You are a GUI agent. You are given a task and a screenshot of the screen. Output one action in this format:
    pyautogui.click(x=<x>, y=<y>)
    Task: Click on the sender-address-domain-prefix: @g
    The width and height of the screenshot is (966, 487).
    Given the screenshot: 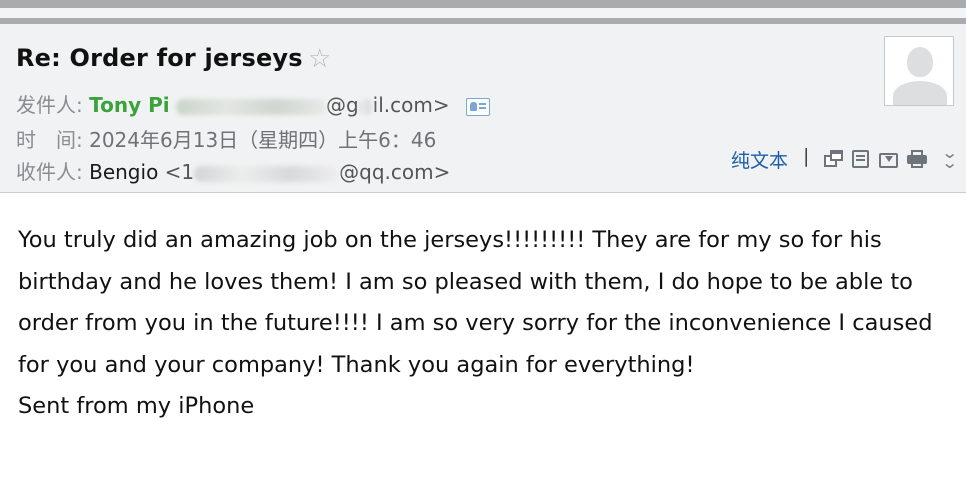 What is the action you would take?
    pyautogui.click(x=342, y=105)
    